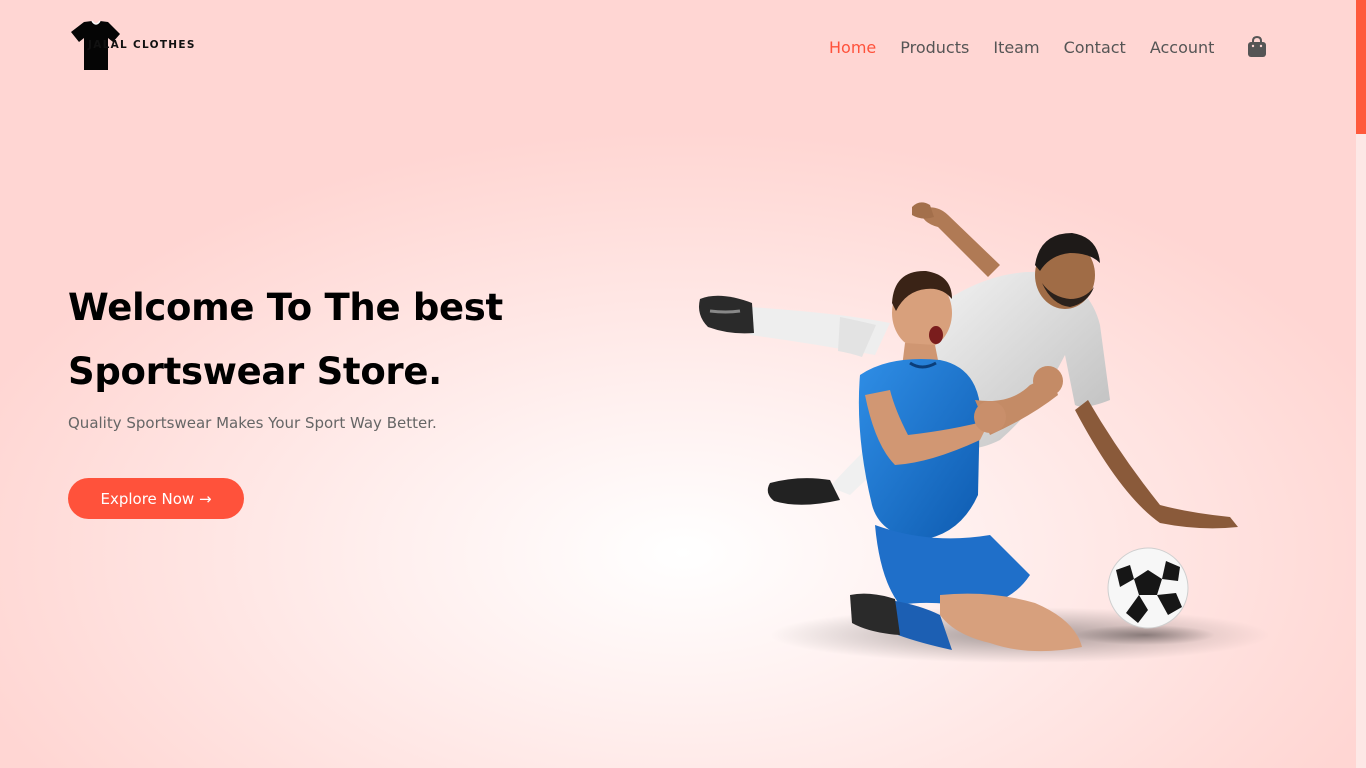 Image resolution: width=1366 pixels, height=768 pixels. I want to click on nav-item-contact: Contact, so click(1095, 48).